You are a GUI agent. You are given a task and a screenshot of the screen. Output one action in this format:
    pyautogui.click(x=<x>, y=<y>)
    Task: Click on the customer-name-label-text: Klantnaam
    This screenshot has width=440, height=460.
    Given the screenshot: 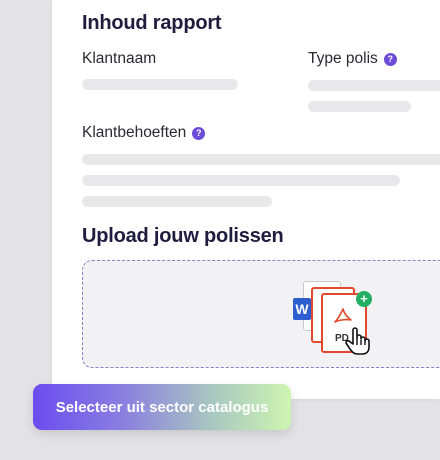 What is the action you would take?
    pyautogui.click(x=119, y=58)
    